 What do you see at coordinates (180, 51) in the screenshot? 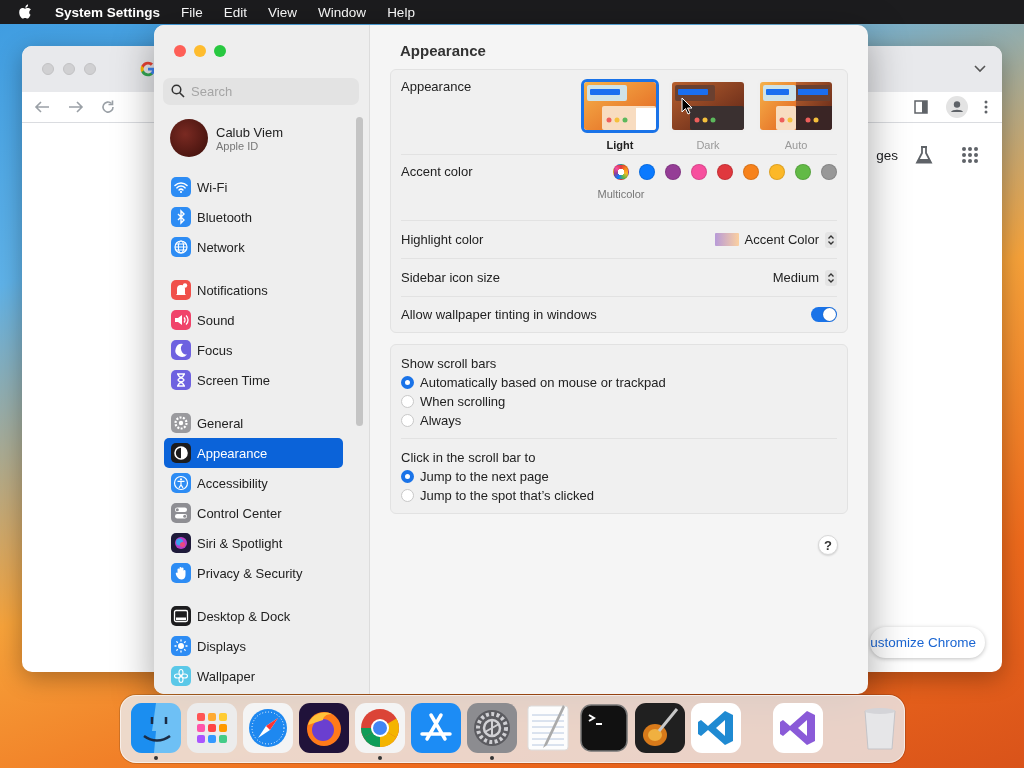
I see `close-button` at bounding box center [180, 51].